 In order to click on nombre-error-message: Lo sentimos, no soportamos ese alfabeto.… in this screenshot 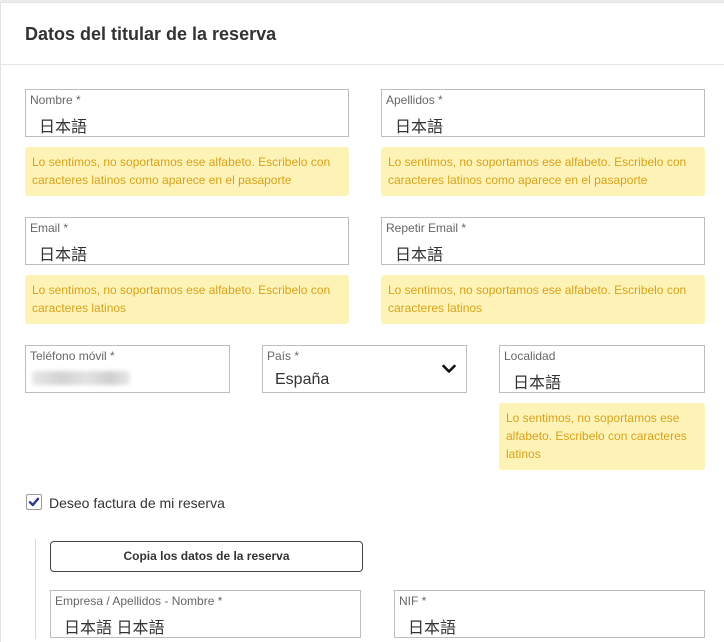, I will do `click(187, 171)`.